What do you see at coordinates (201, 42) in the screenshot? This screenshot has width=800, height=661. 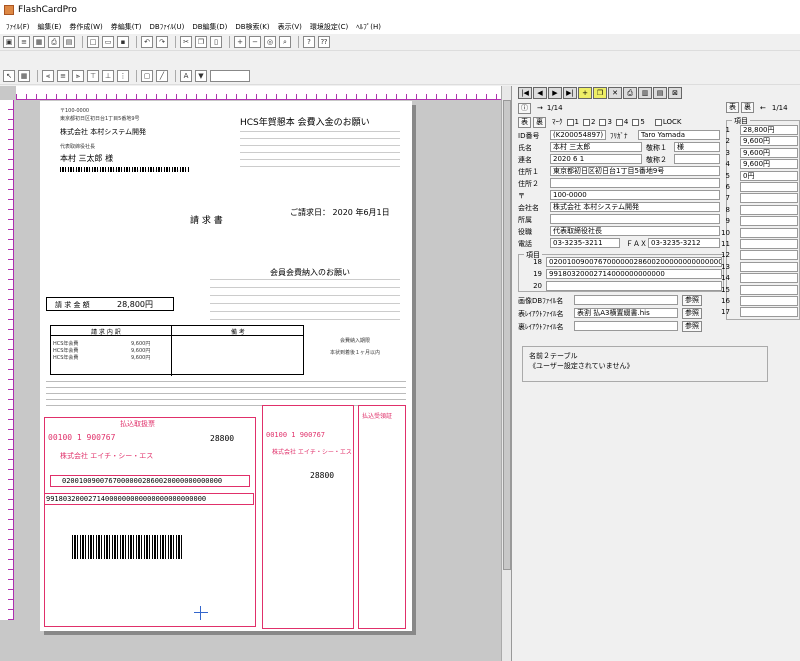 I see `copy-icon: ❐` at bounding box center [201, 42].